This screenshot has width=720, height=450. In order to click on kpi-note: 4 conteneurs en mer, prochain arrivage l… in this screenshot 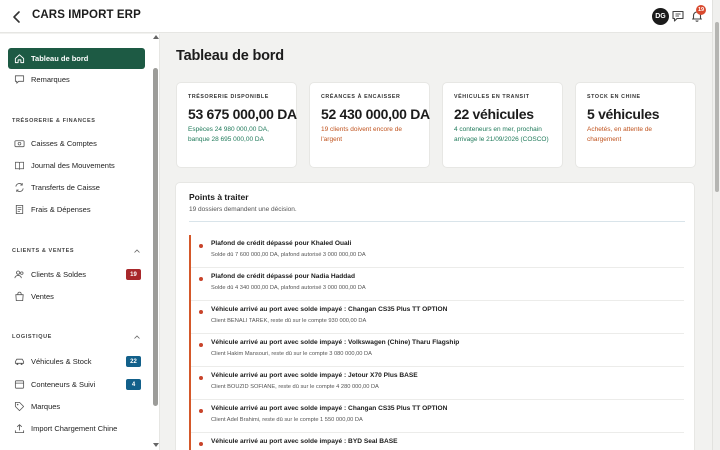, I will do `click(501, 134)`.